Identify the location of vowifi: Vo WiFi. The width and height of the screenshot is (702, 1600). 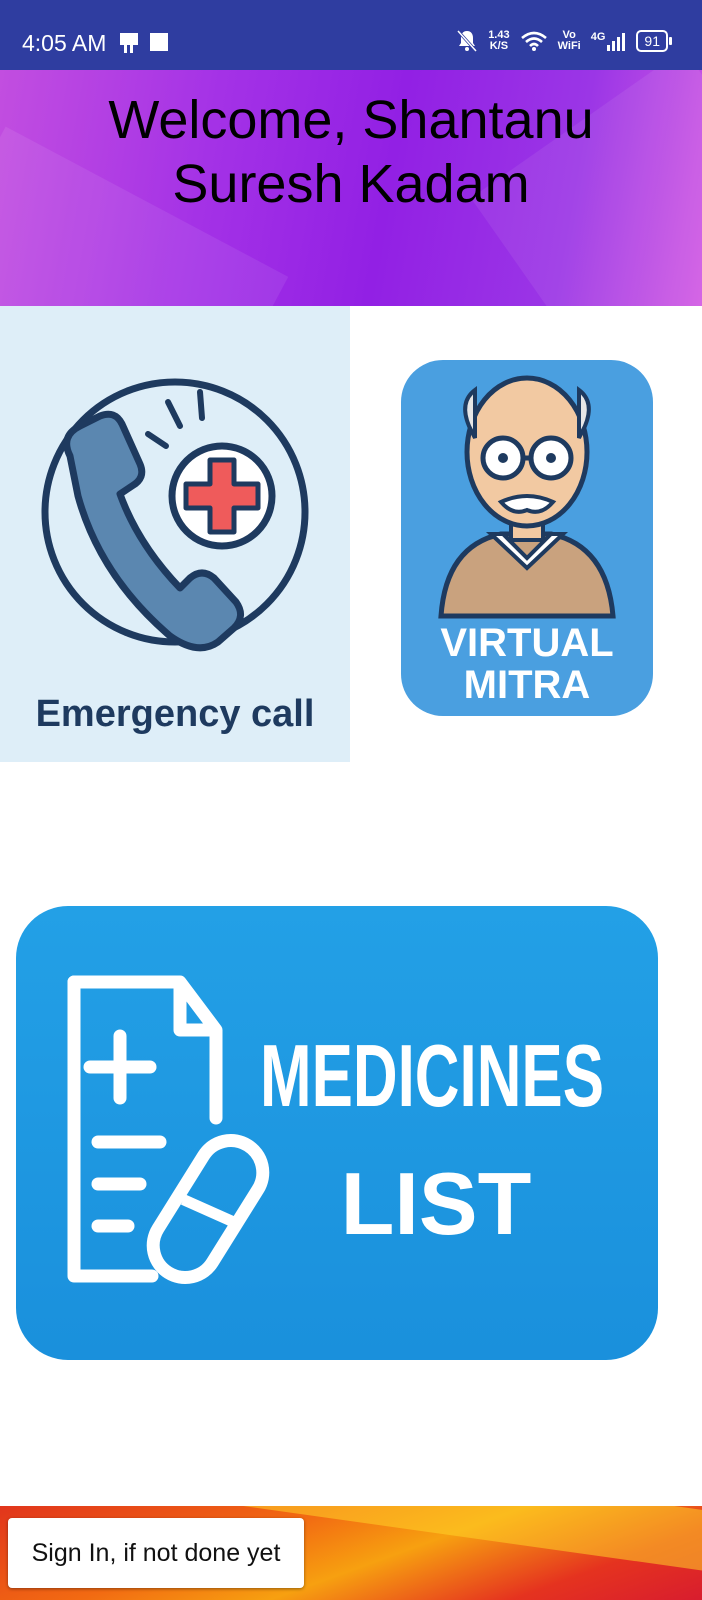
(569, 41).